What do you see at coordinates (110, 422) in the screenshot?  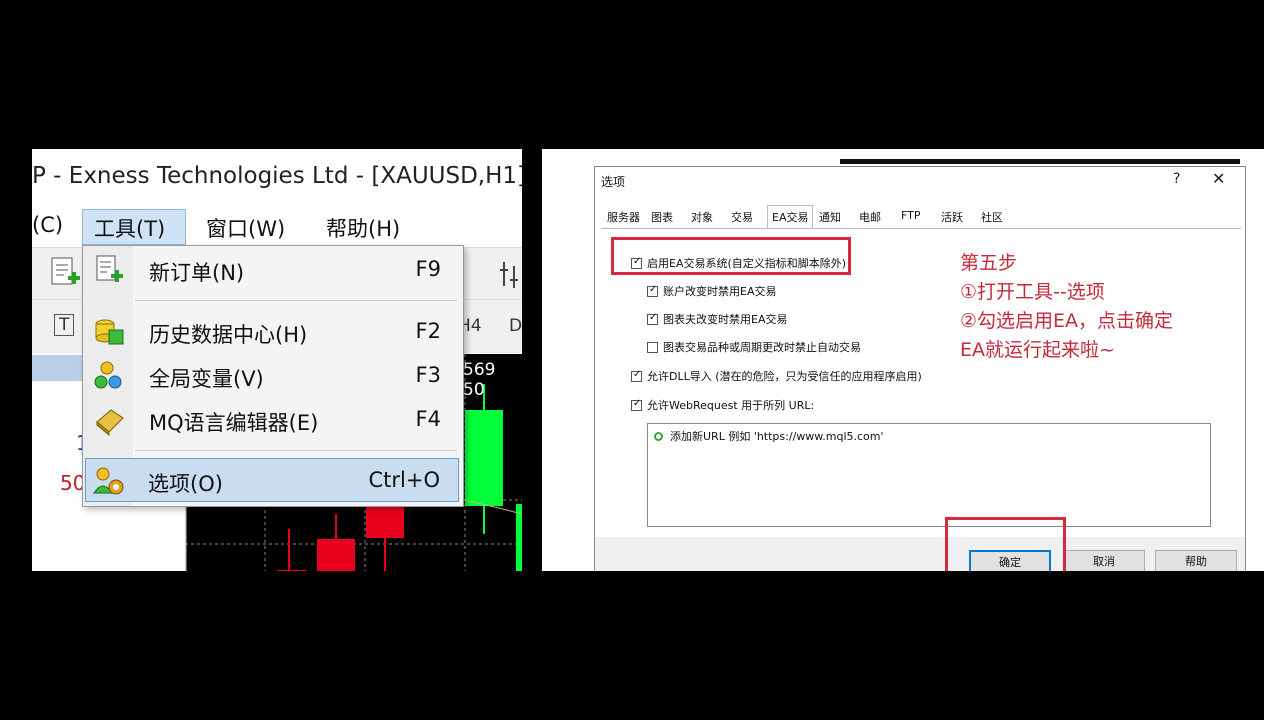 I see `editor-icon` at bounding box center [110, 422].